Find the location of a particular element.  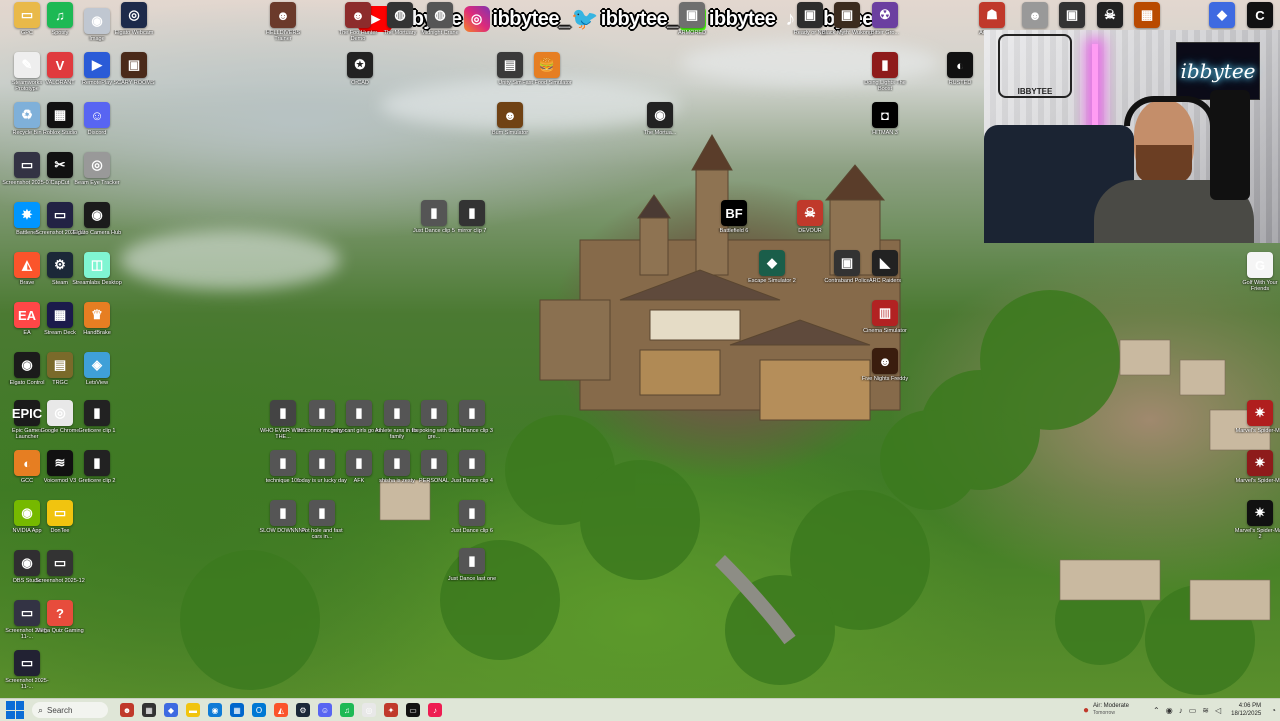

desktop-icon: ☻ Five Nights Freddy is located at coordinates (885, 365).